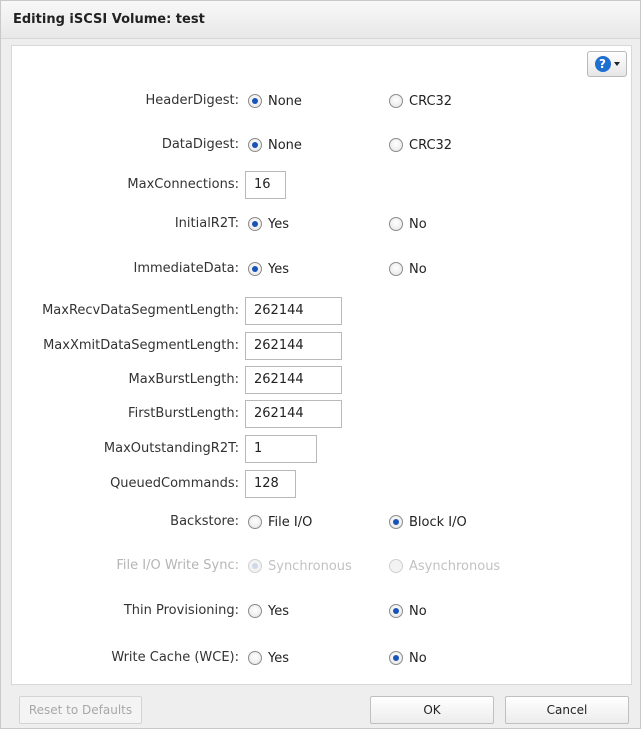 This screenshot has height=729, width=641. I want to click on queued-commands-input: 128, so click(270, 484).